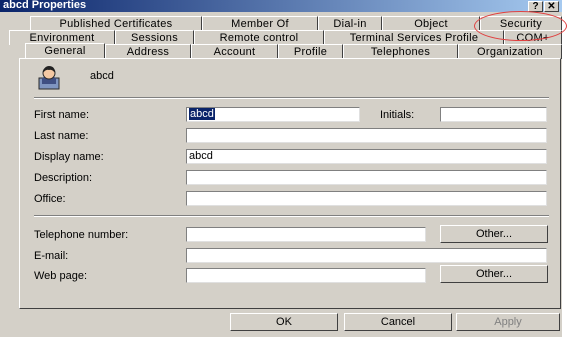 Image resolution: width=575 pixels, height=337 pixels. Describe the element at coordinates (366, 156) in the screenshot. I see `display-name-field: abcd` at that location.